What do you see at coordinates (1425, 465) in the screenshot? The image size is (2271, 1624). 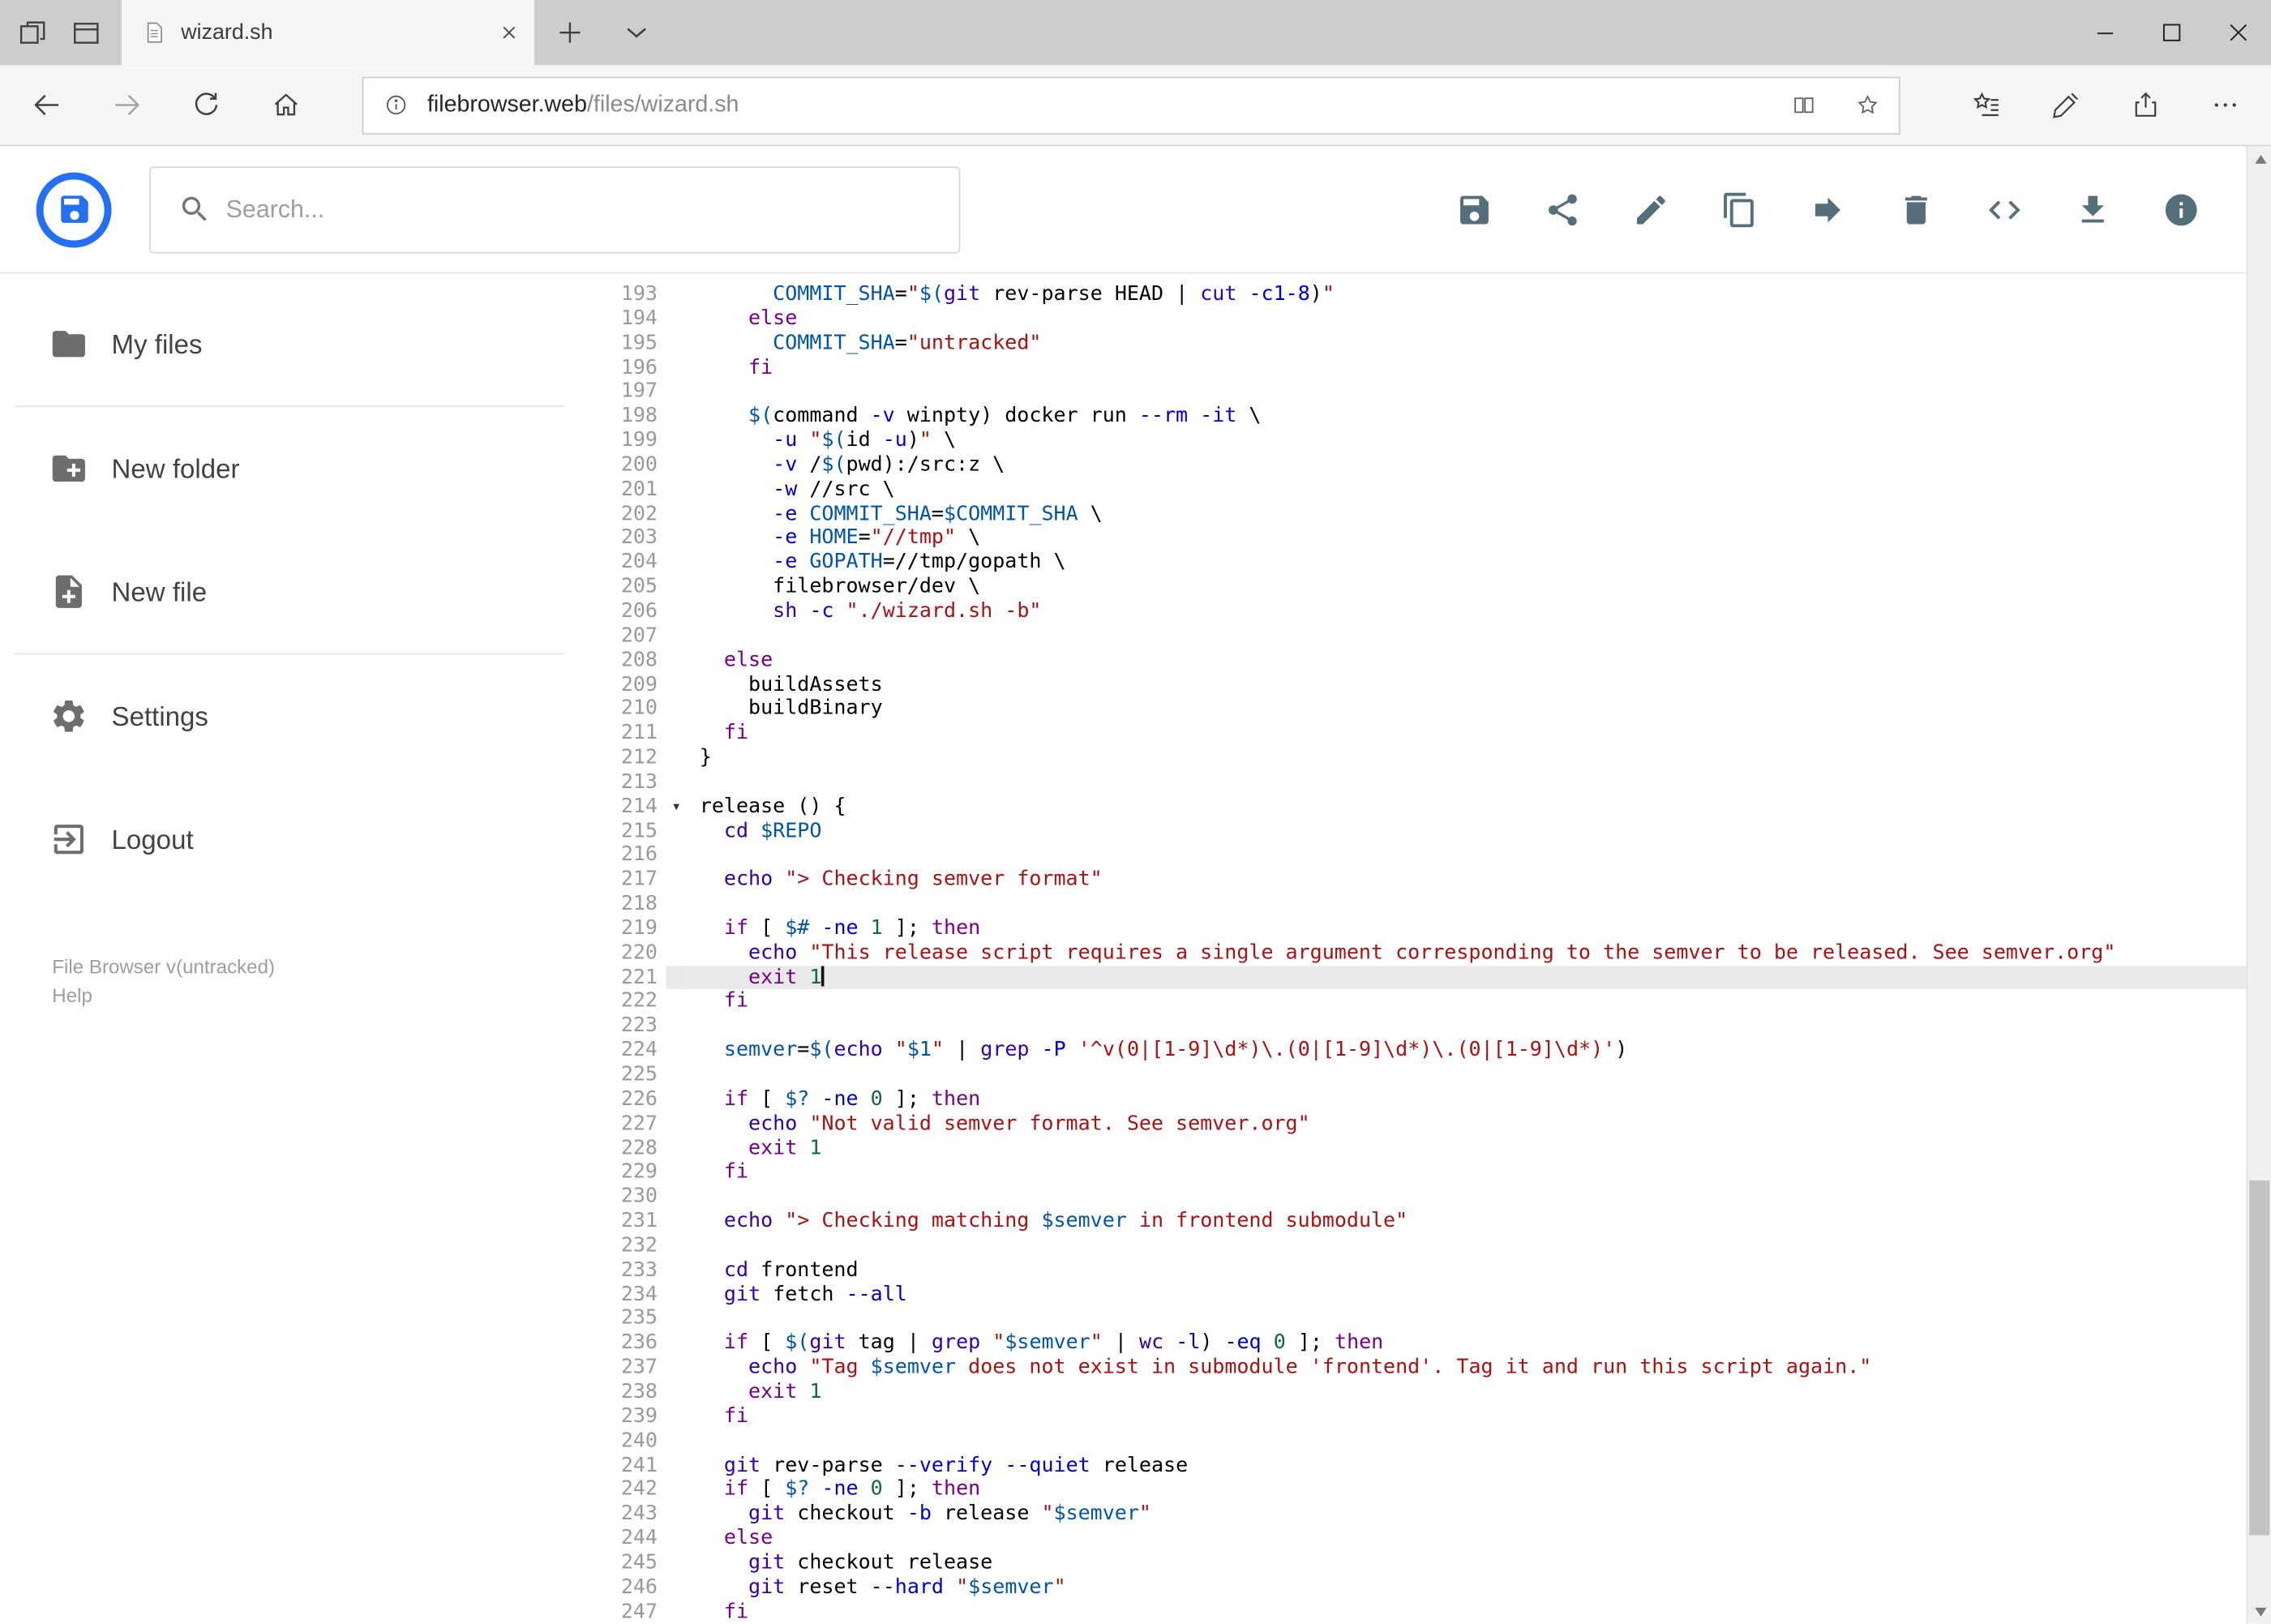 I see `code-line: 200 -v /$(pwd):/src:z \` at bounding box center [1425, 465].